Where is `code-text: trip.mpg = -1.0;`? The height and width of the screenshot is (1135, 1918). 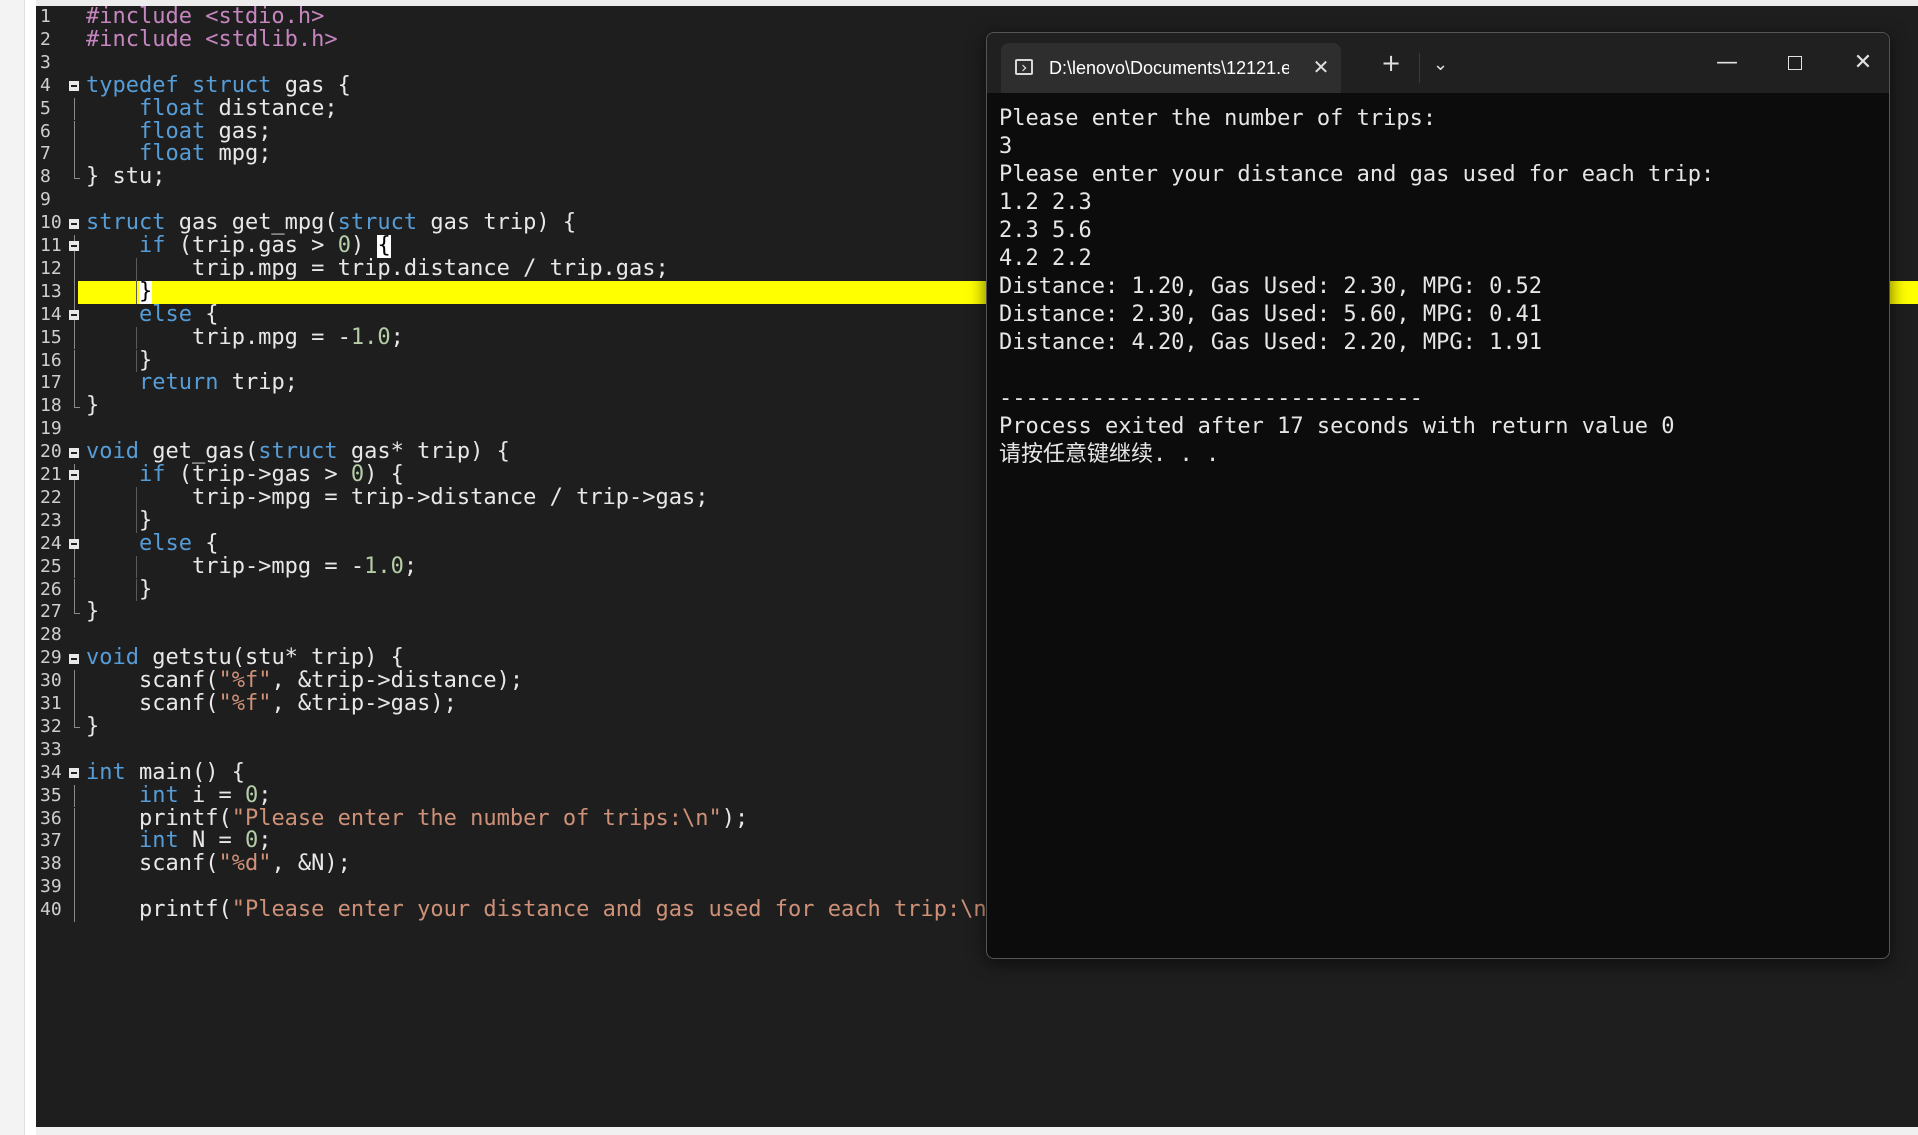 code-text: trip.mpg = -1.0; is located at coordinates (245, 337).